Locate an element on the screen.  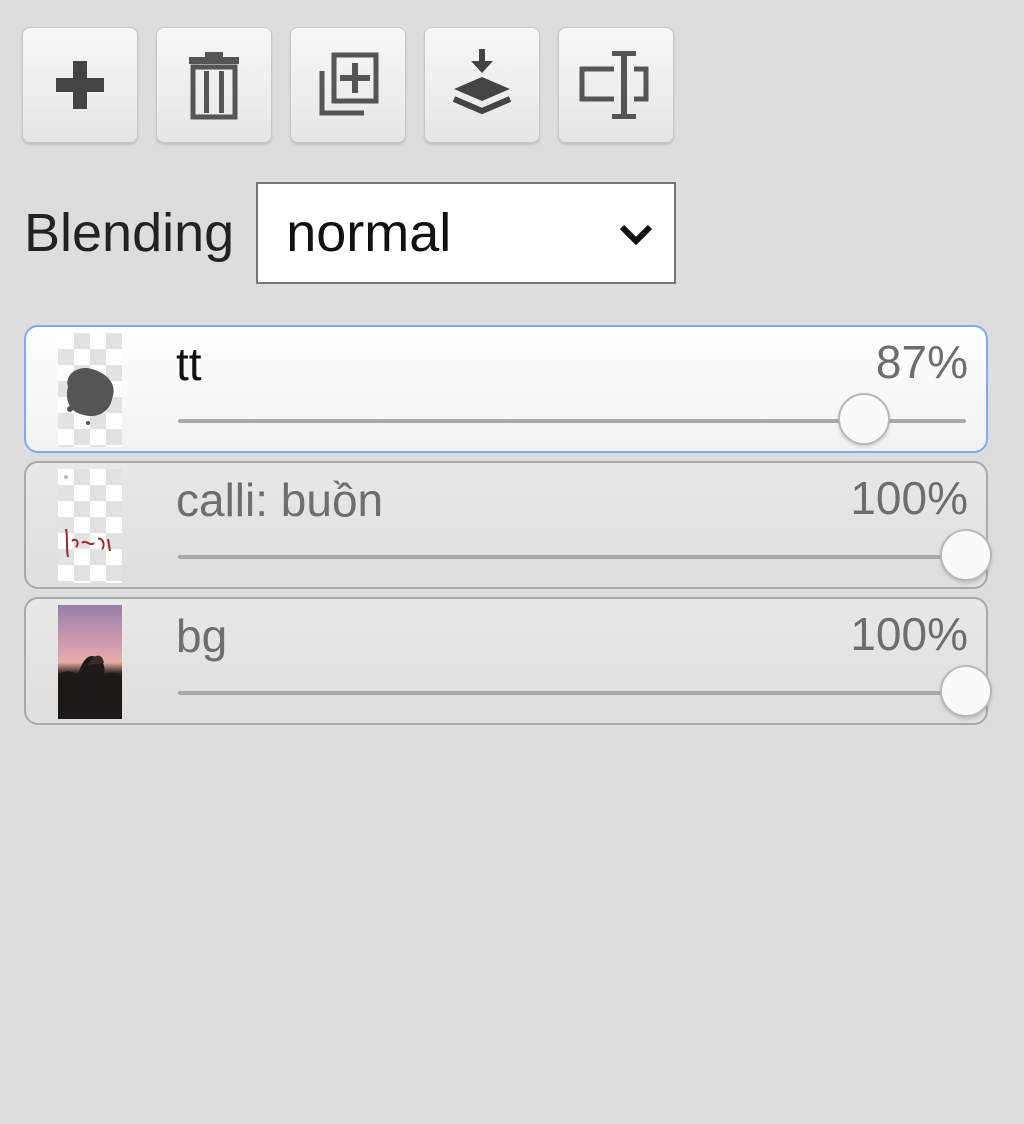
delete-layer-button is located at coordinates (214, 85).